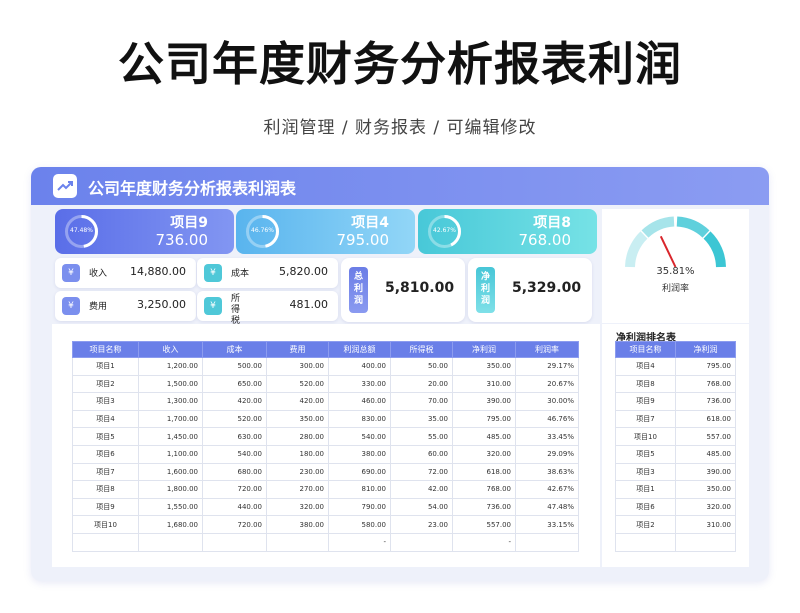 The height and width of the screenshot is (613, 800). What do you see at coordinates (170, 507) in the screenshot?
I see `table-cell: 1,550.00` at bounding box center [170, 507].